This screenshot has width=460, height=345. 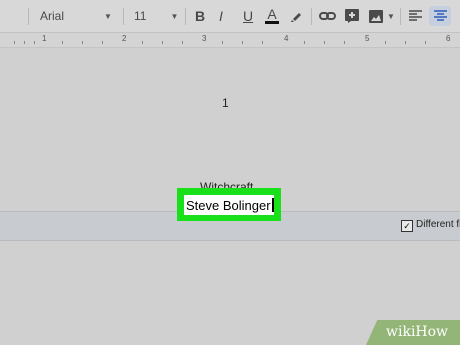 I want to click on page-number: 1, so click(x=225, y=103).